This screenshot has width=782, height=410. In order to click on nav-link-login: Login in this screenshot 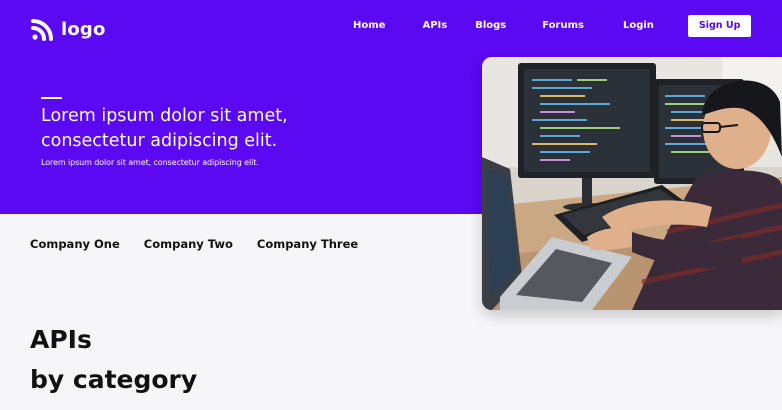, I will do `click(638, 26)`.